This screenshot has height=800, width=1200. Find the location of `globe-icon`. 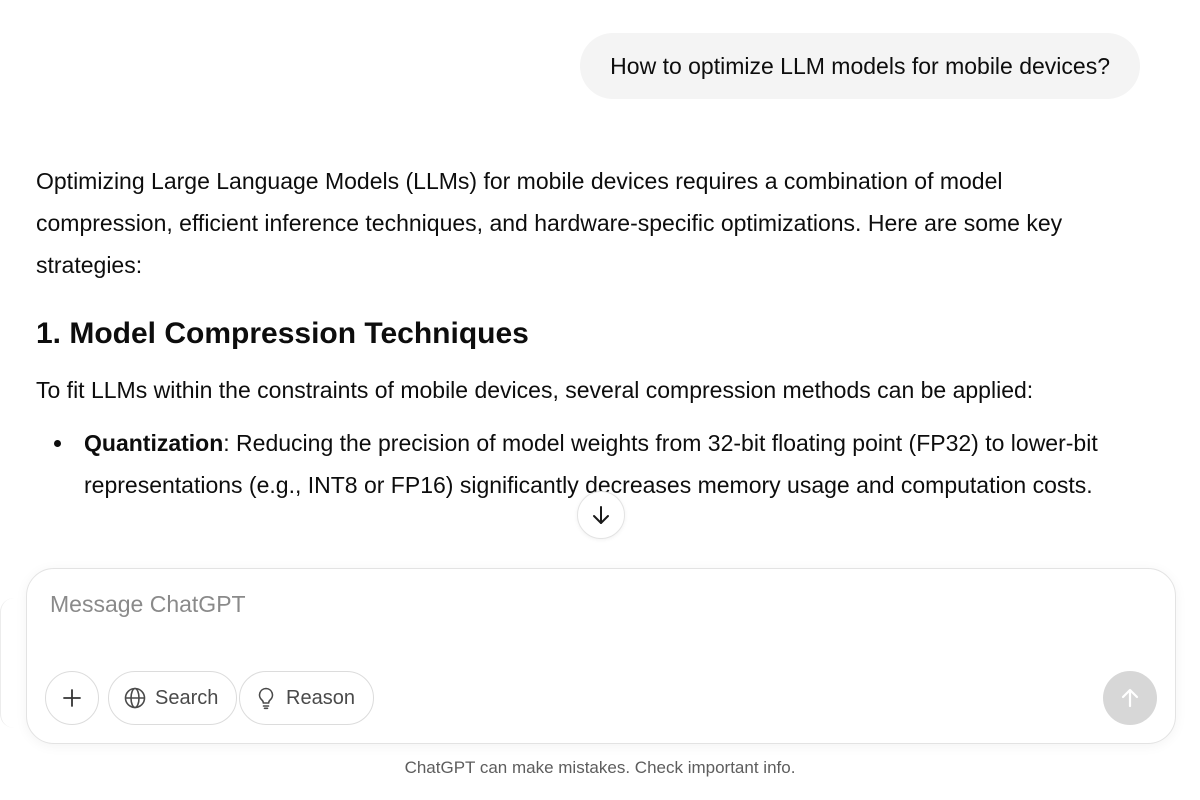

globe-icon is located at coordinates (135, 698).